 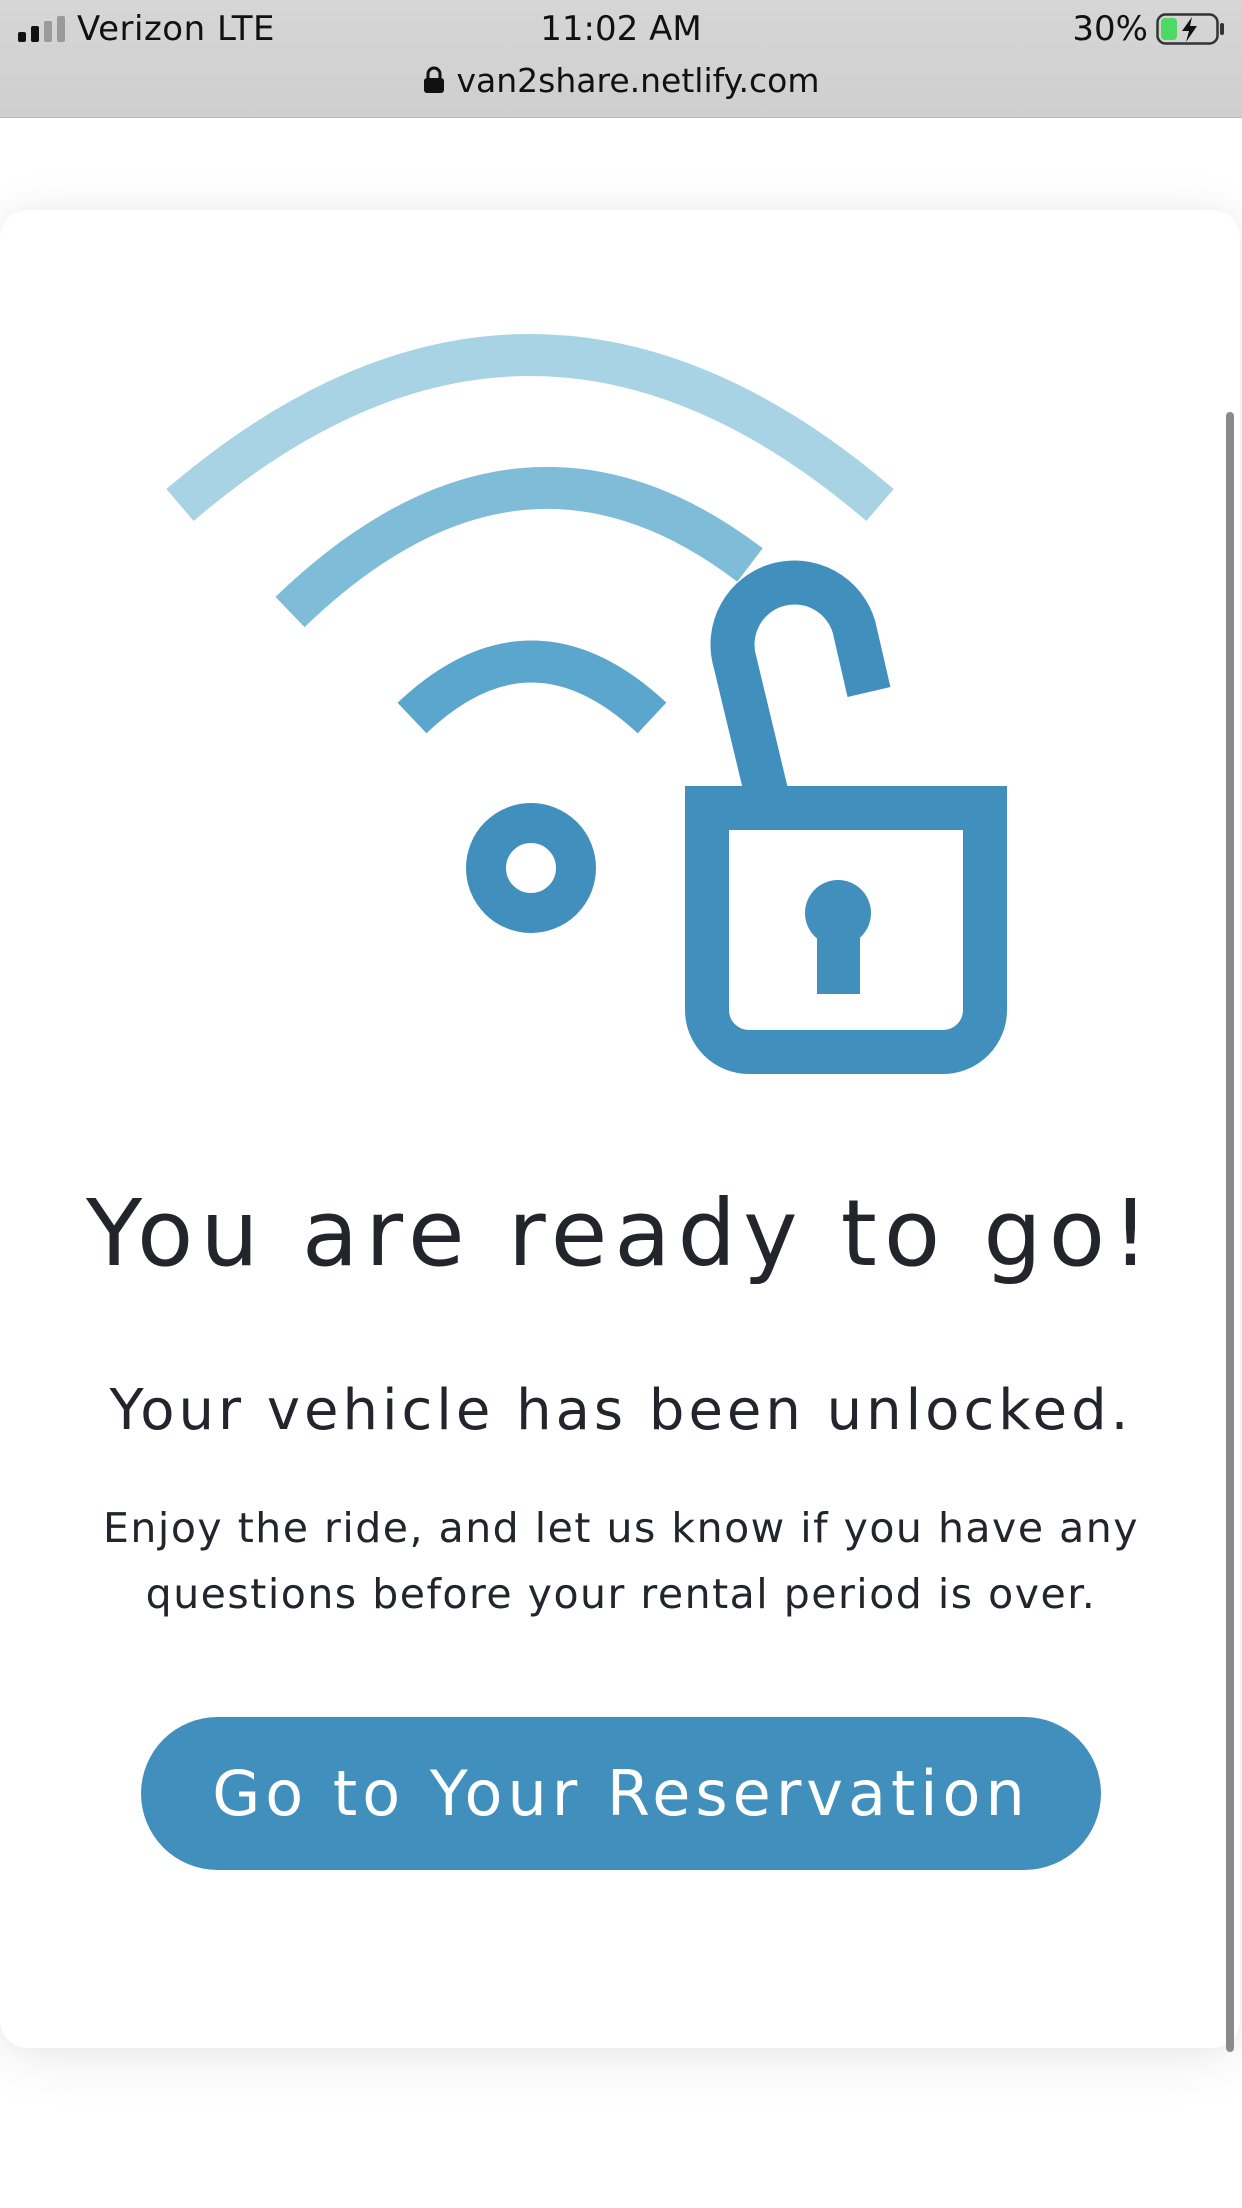 I want to click on scrollbar, so click(x=1230, y=1232).